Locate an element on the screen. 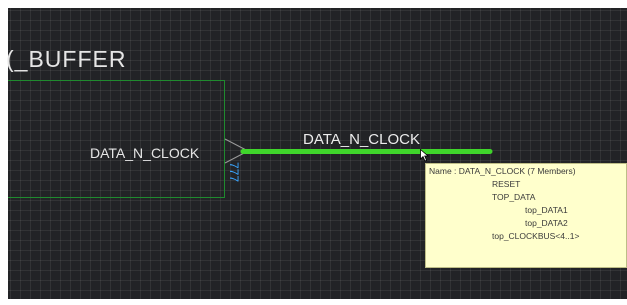 Image resolution: width=627 pixels, height=305 pixels. tooltip-member: top_DATA2 is located at coordinates (546, 223).